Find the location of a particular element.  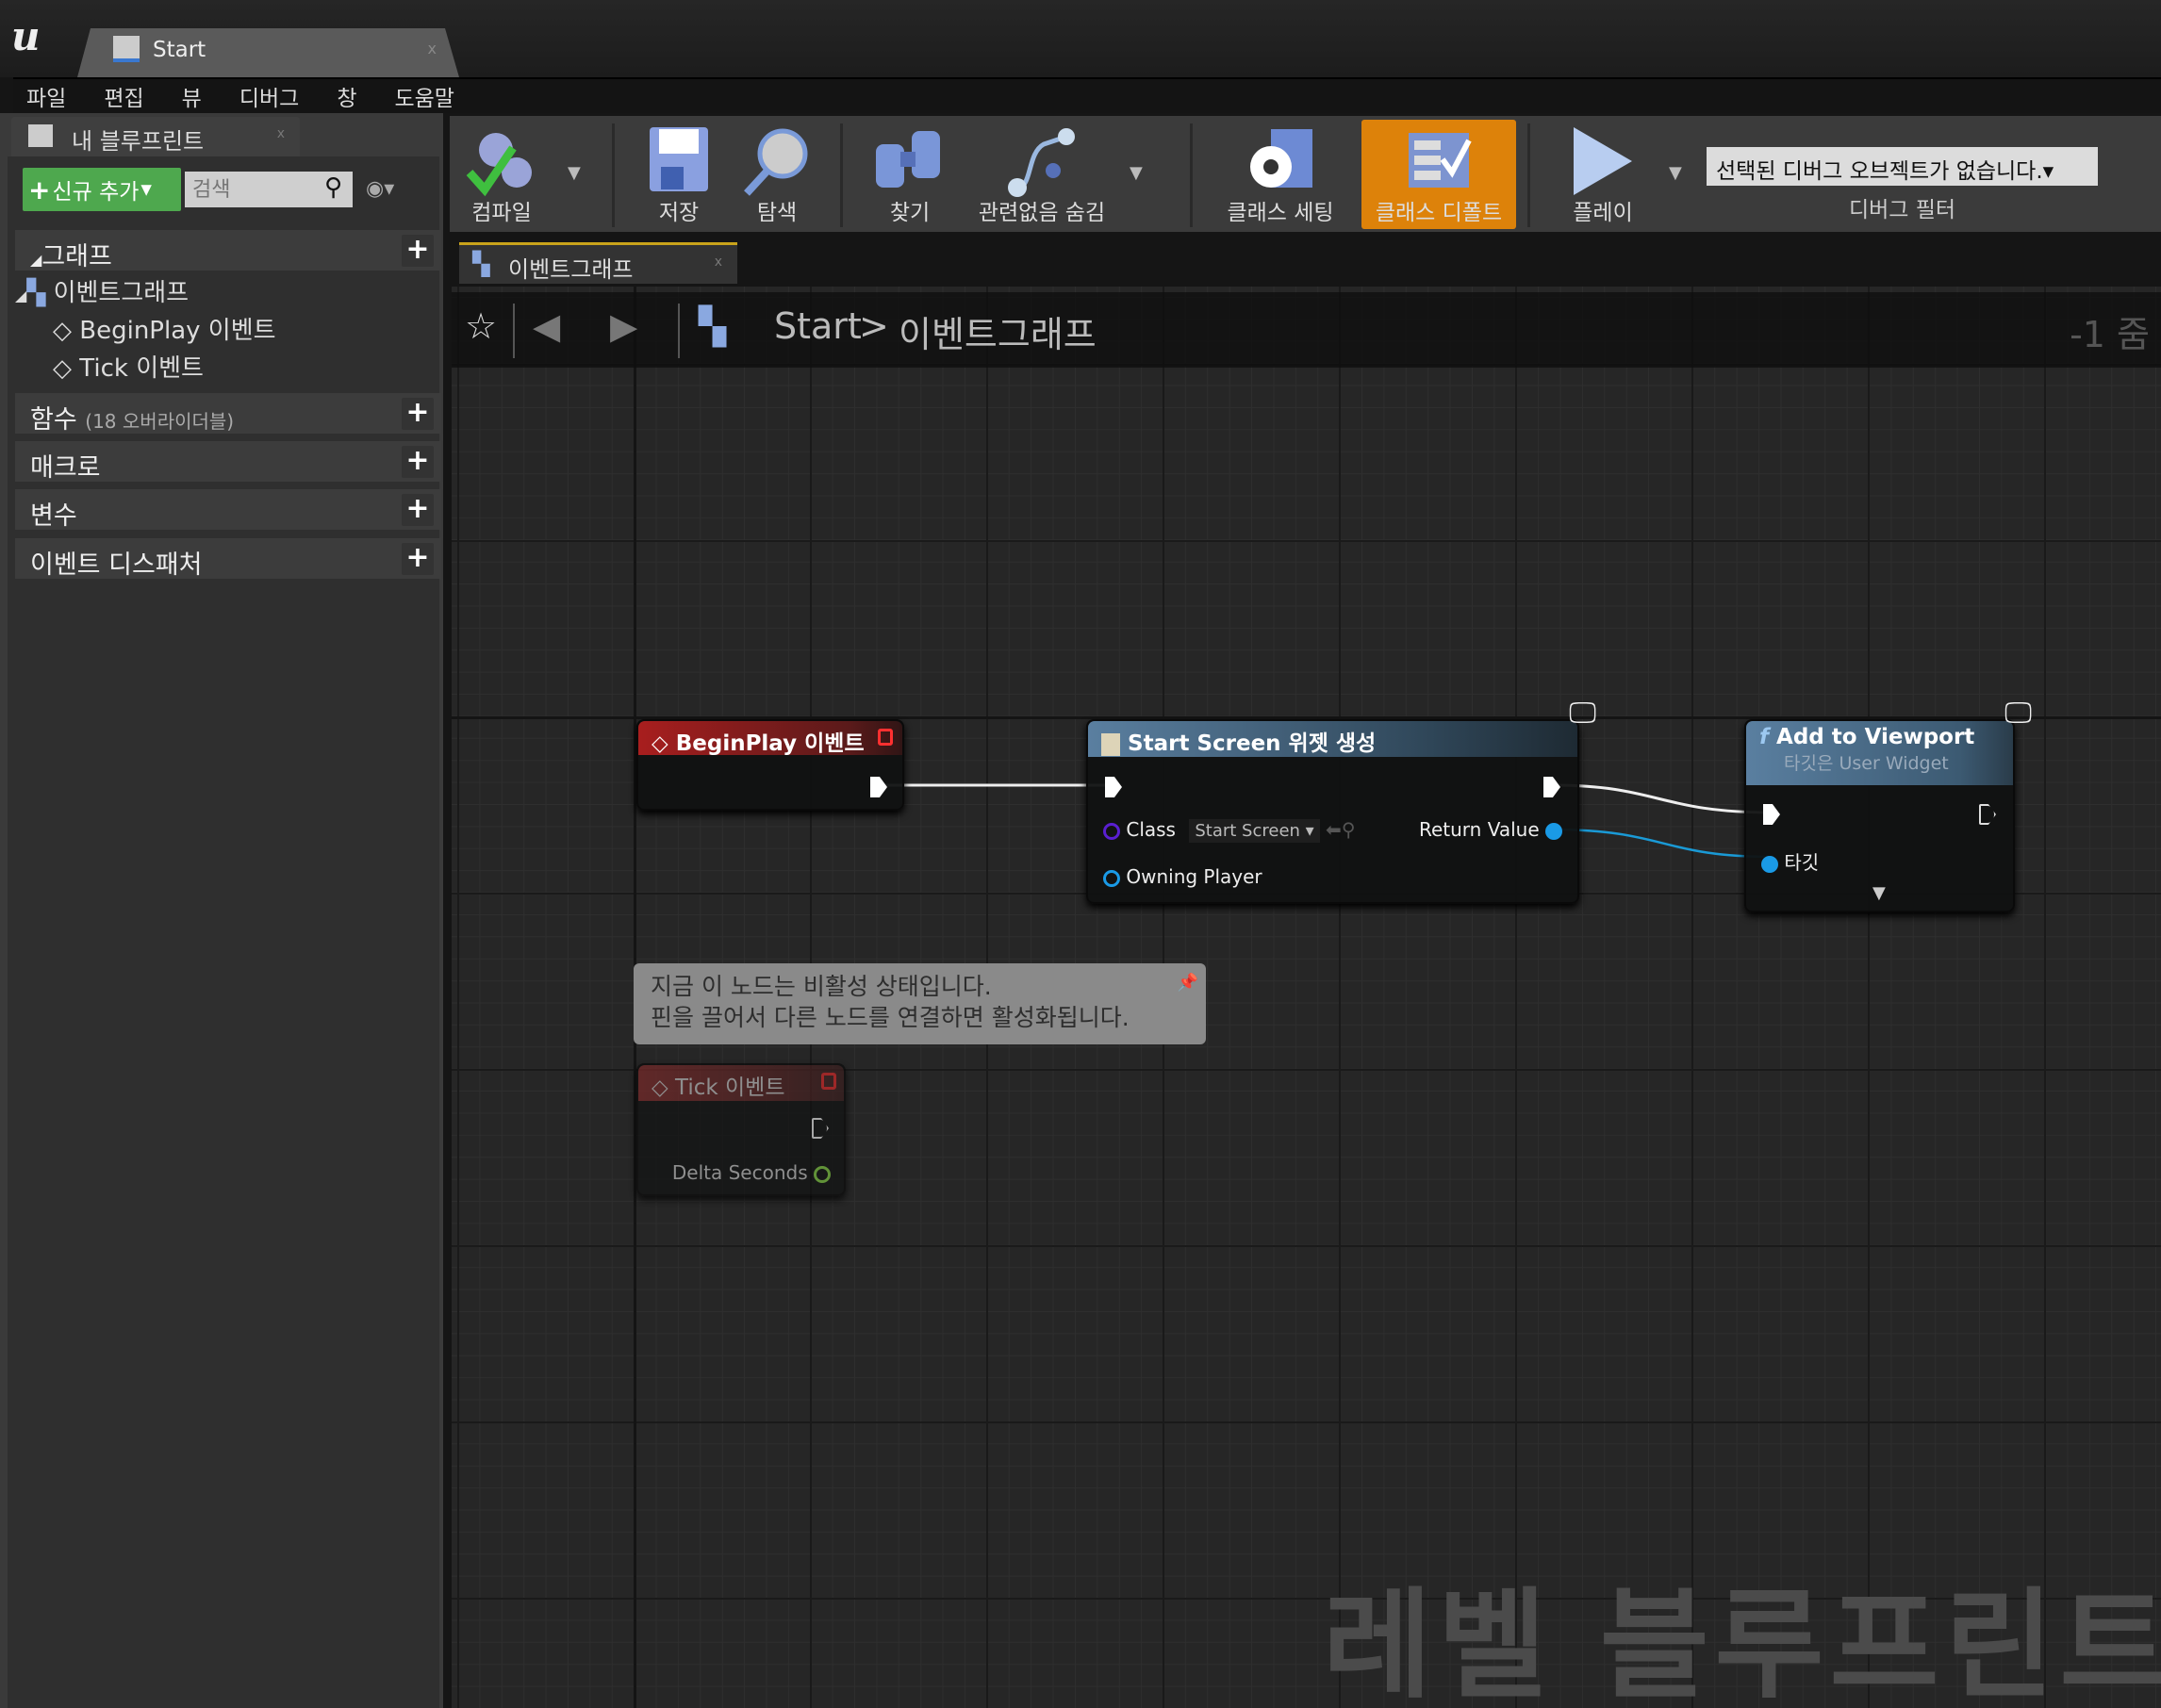

tree-item-tick: ◇ Tick 이벤트 is located at coordinates (129, 366).